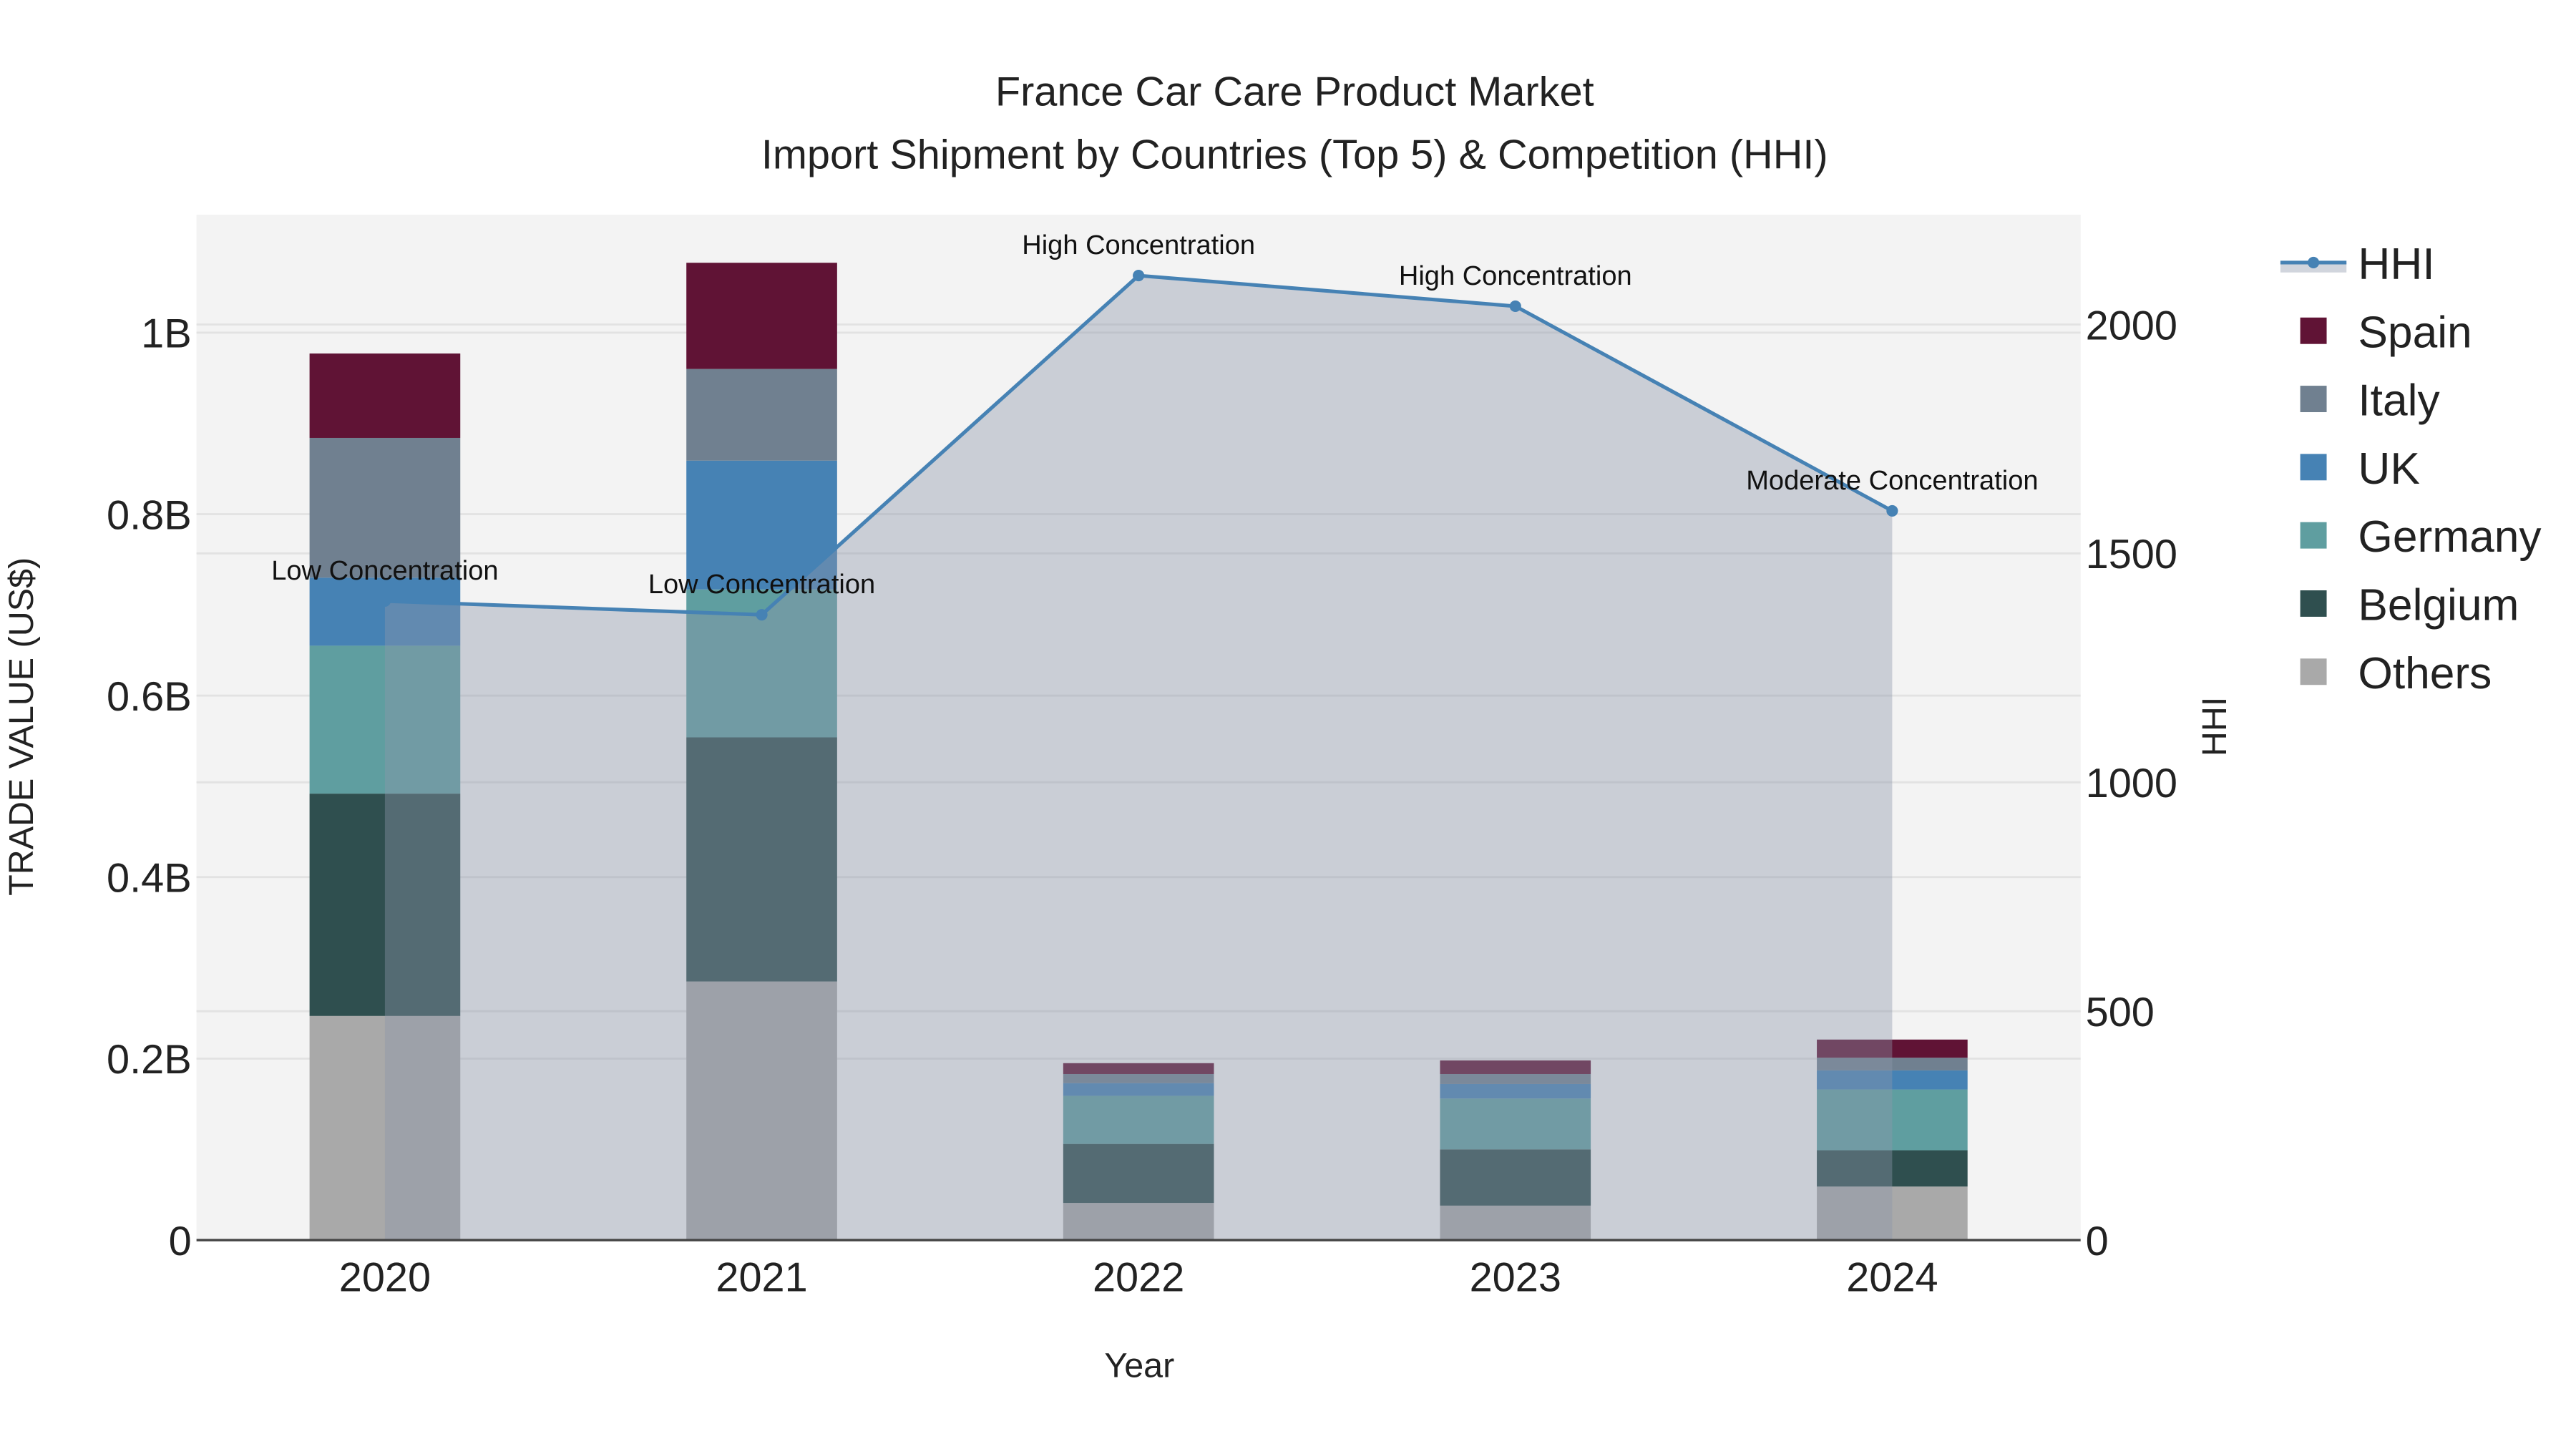  Describe the element at coordinates (1139, 1366) in the screenshot. I see `x-axis-label: Year` at that location.